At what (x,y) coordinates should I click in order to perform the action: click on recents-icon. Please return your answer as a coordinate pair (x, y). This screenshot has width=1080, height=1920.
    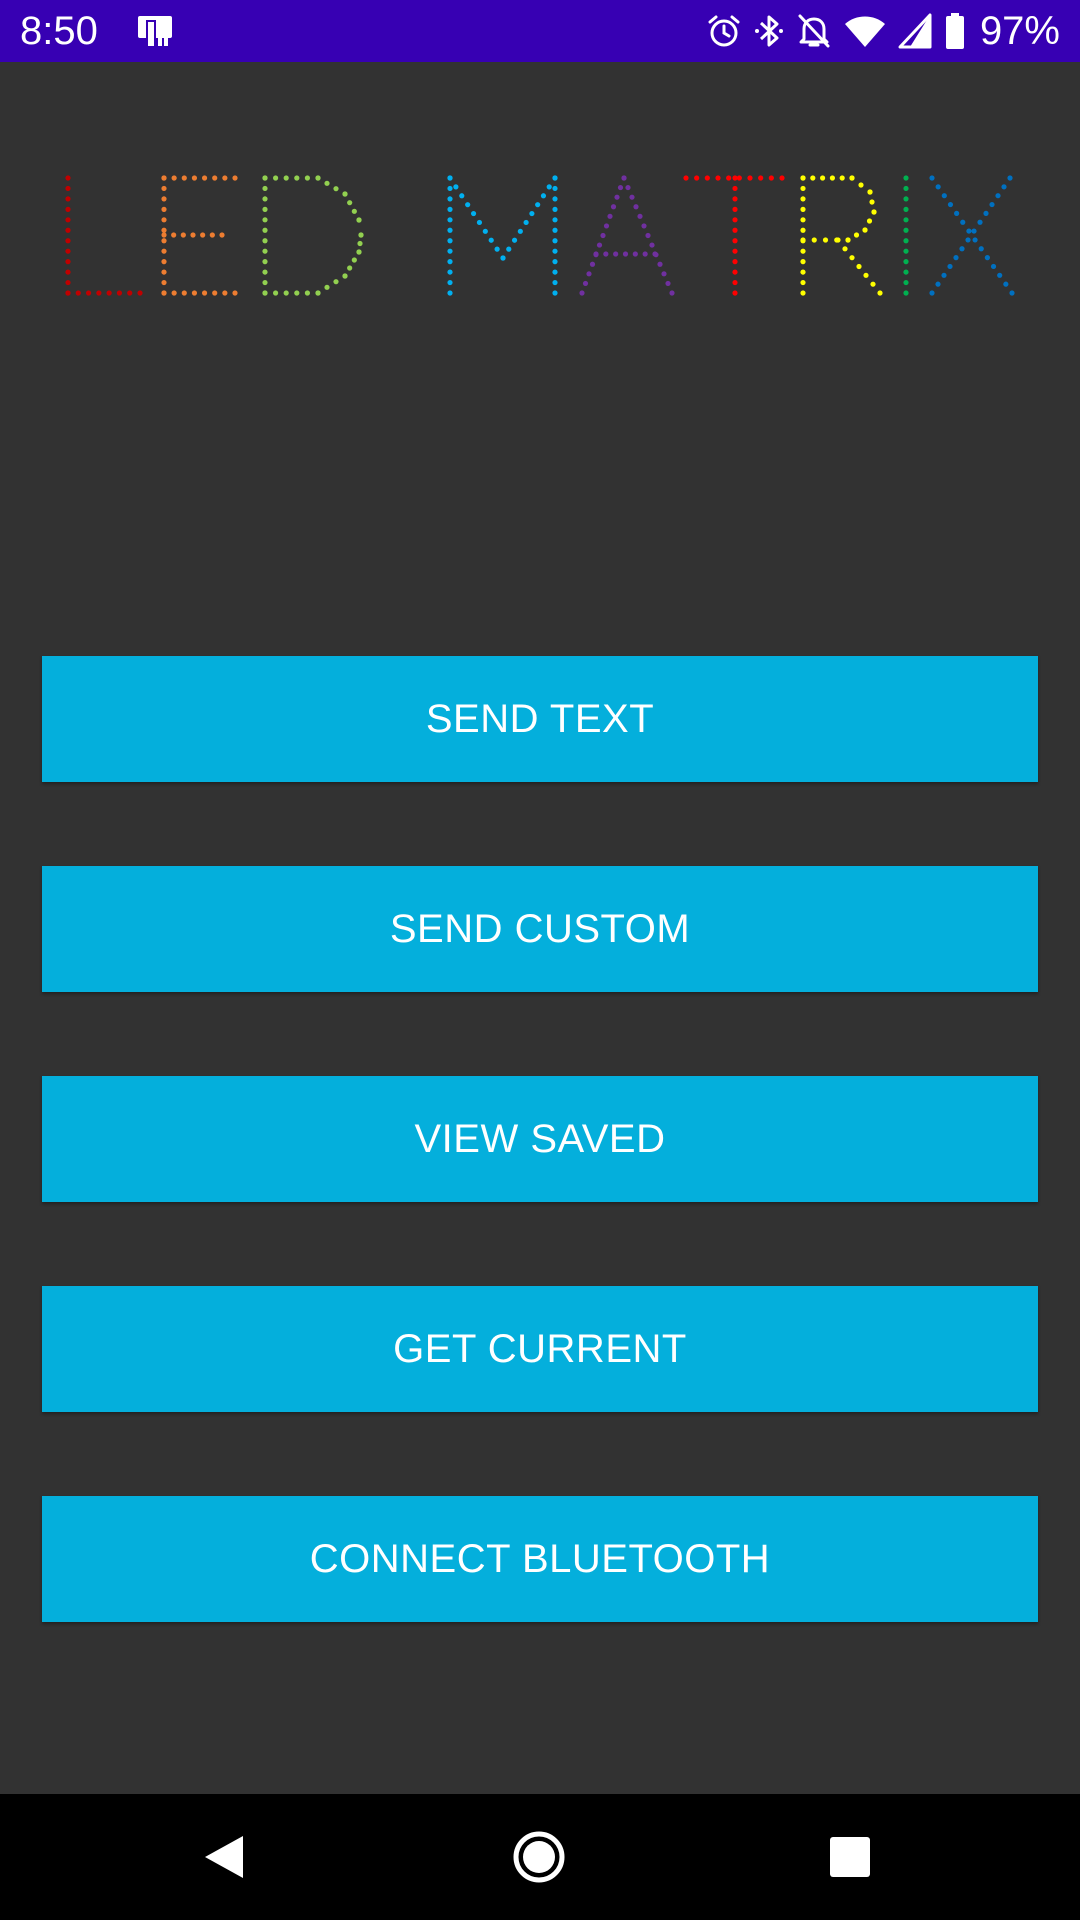
    Looking at the image, I should click on (850, 1857).